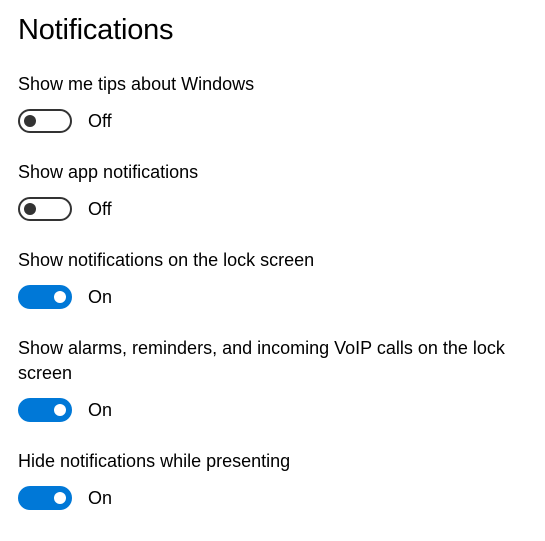 The width and height of the screenshot is (545, 541). Describe the element at coordinates (136, 84) in the screenshot. I see `setting-label: Show me tips about Windows` at that location.